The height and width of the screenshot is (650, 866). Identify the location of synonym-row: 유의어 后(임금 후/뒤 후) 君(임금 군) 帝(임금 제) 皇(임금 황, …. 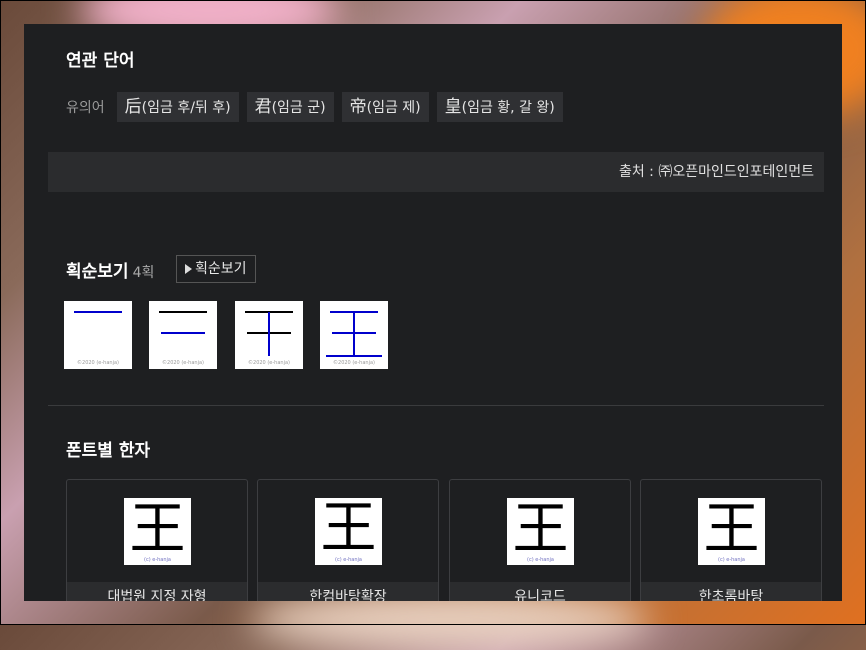
(318, 107).